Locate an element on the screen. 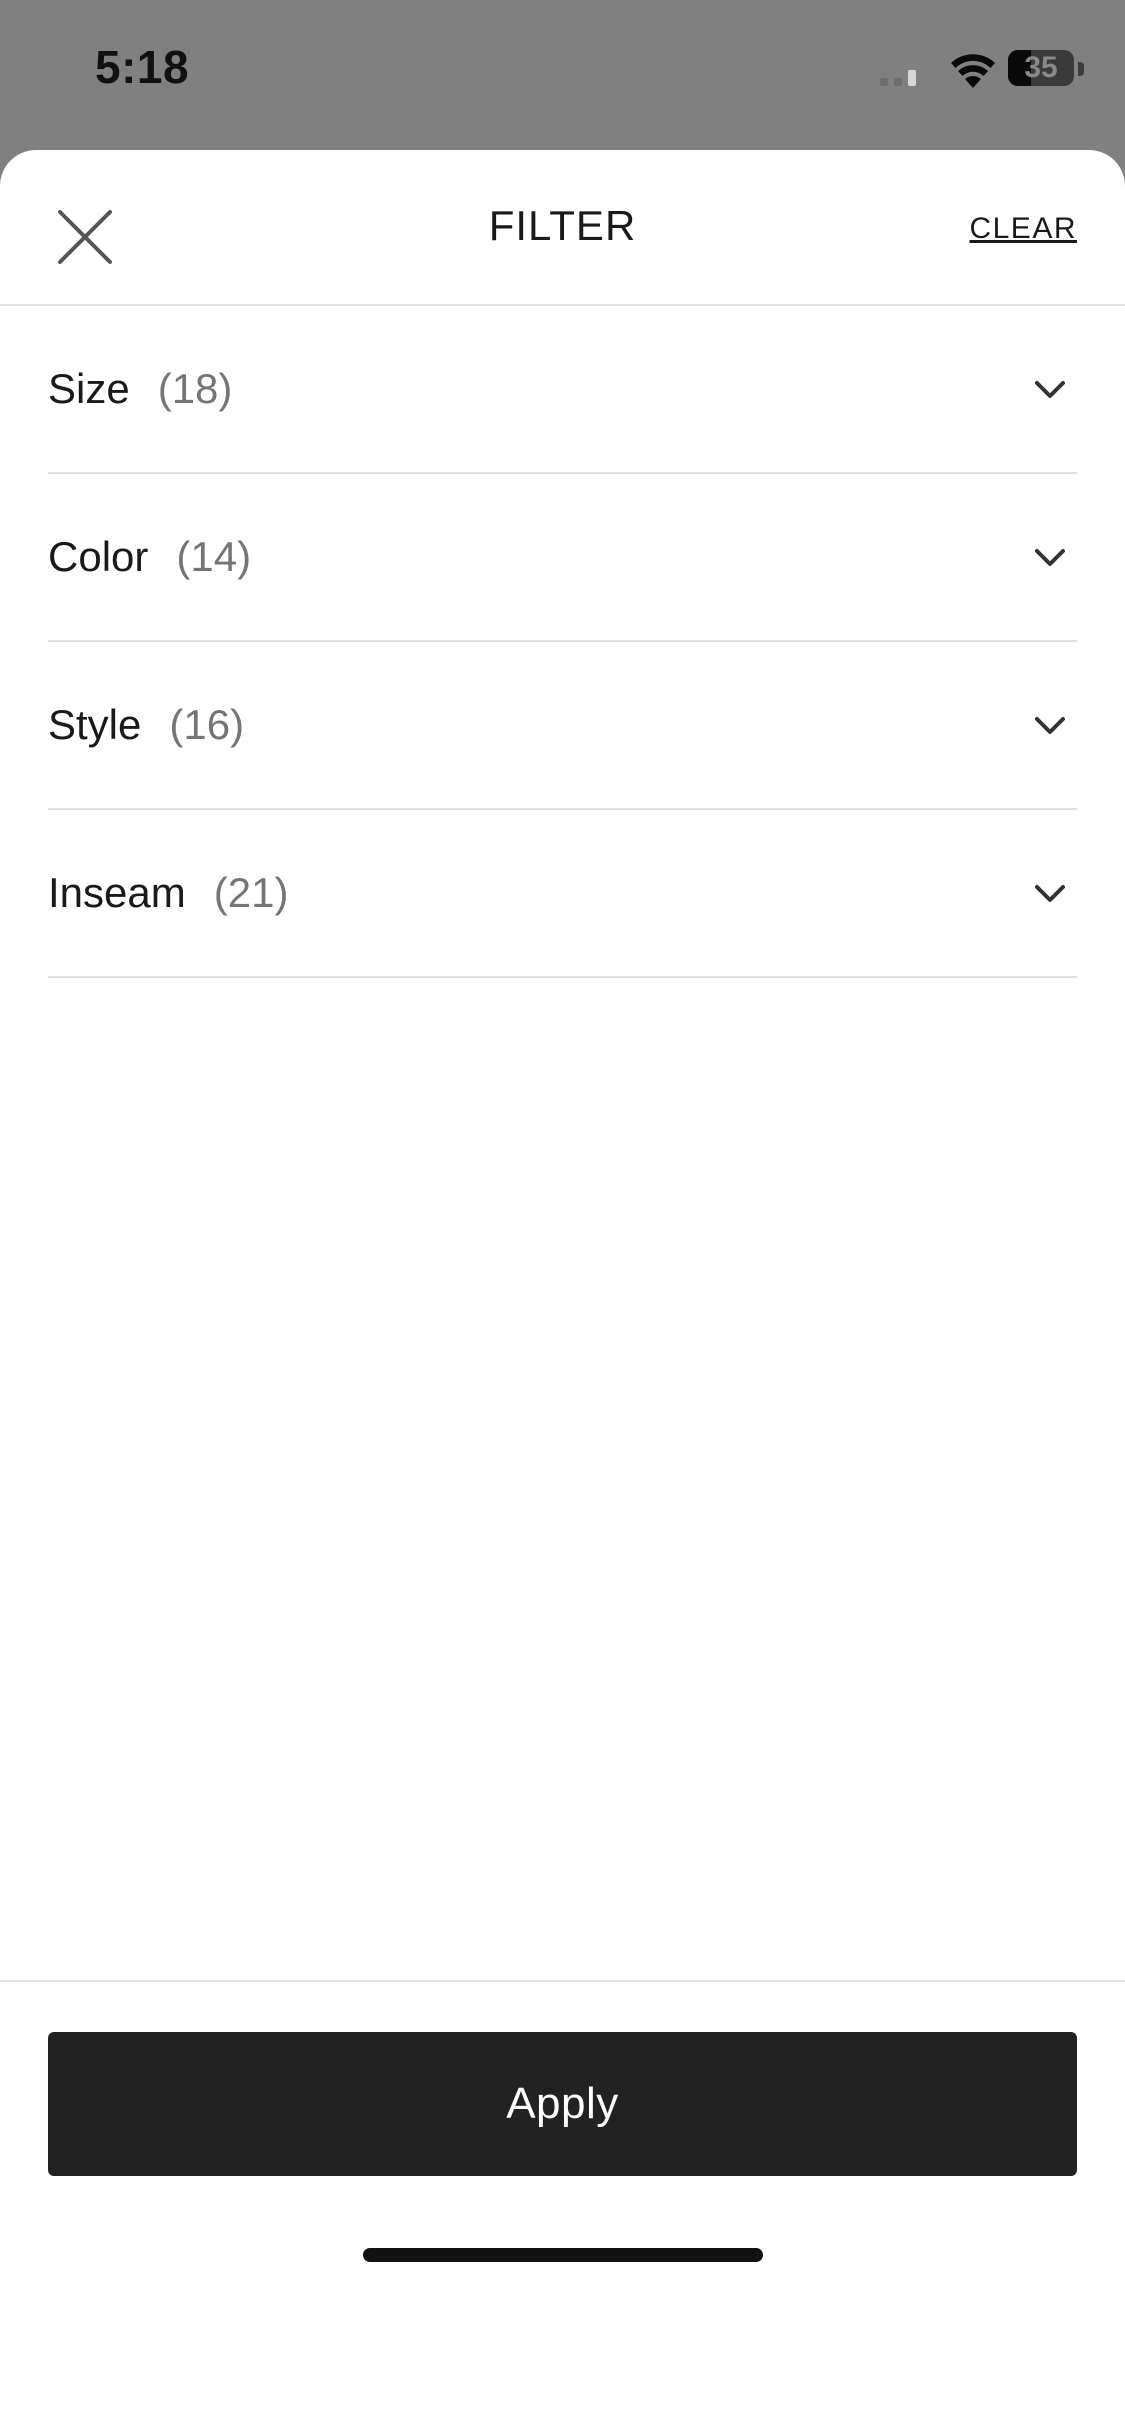 Image resolution: width=1125 pixels, height=2436 pixels. filter-count: (18) is located at coordinates (195, 388).